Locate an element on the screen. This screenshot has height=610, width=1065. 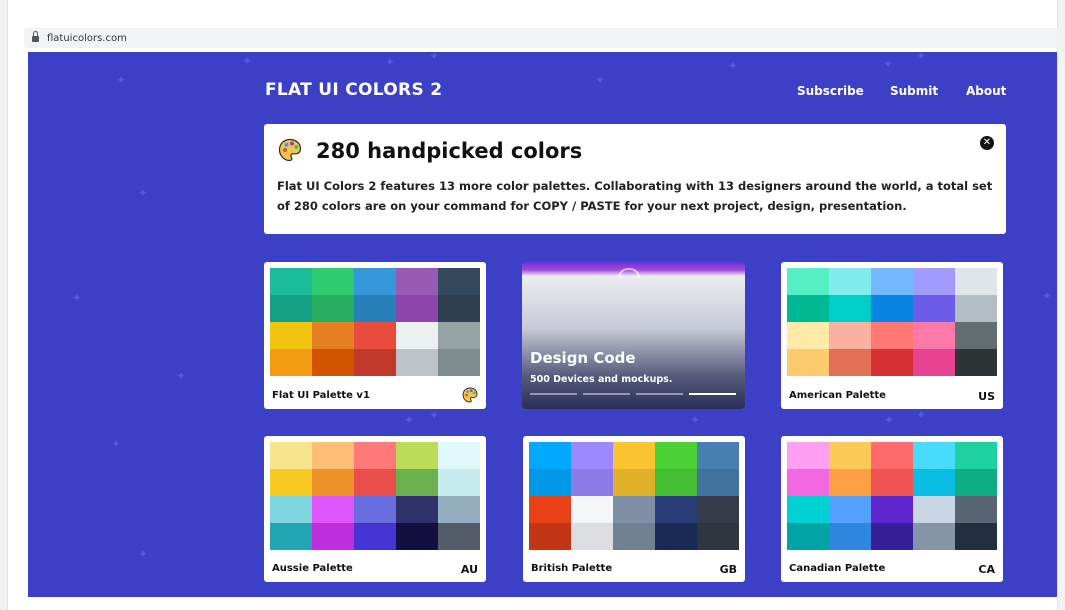
url-text: flatuicolors.com is located at coordinates (87, 38).